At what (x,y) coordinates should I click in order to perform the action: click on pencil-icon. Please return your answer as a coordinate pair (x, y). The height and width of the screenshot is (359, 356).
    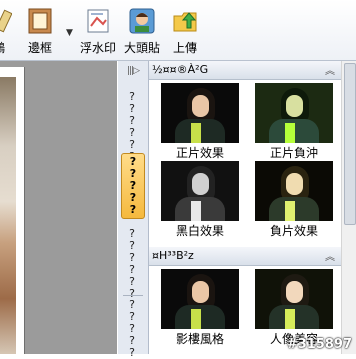
    Looking at the image, I should click on (6, 21).